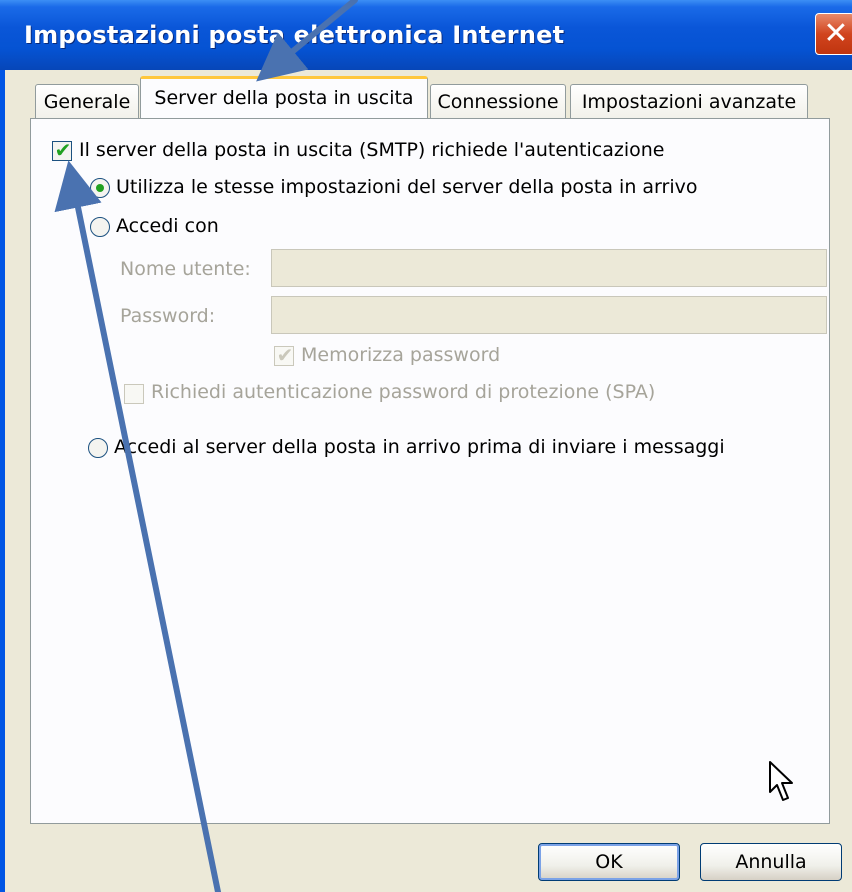  I want to click on password-field, so click(549, 315).